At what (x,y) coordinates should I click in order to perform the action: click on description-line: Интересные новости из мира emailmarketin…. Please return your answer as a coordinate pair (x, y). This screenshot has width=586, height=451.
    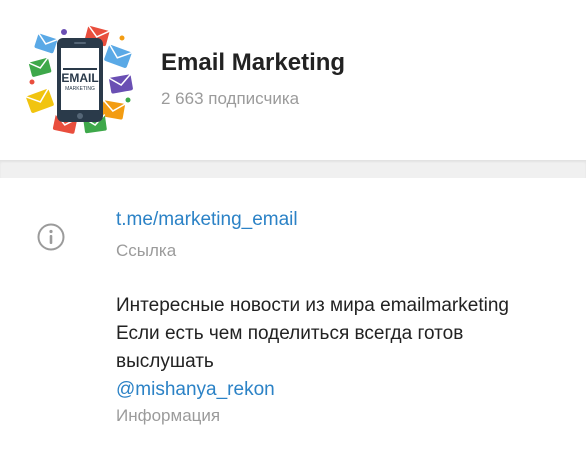
    Looking at the image, I should click on (312, 305).